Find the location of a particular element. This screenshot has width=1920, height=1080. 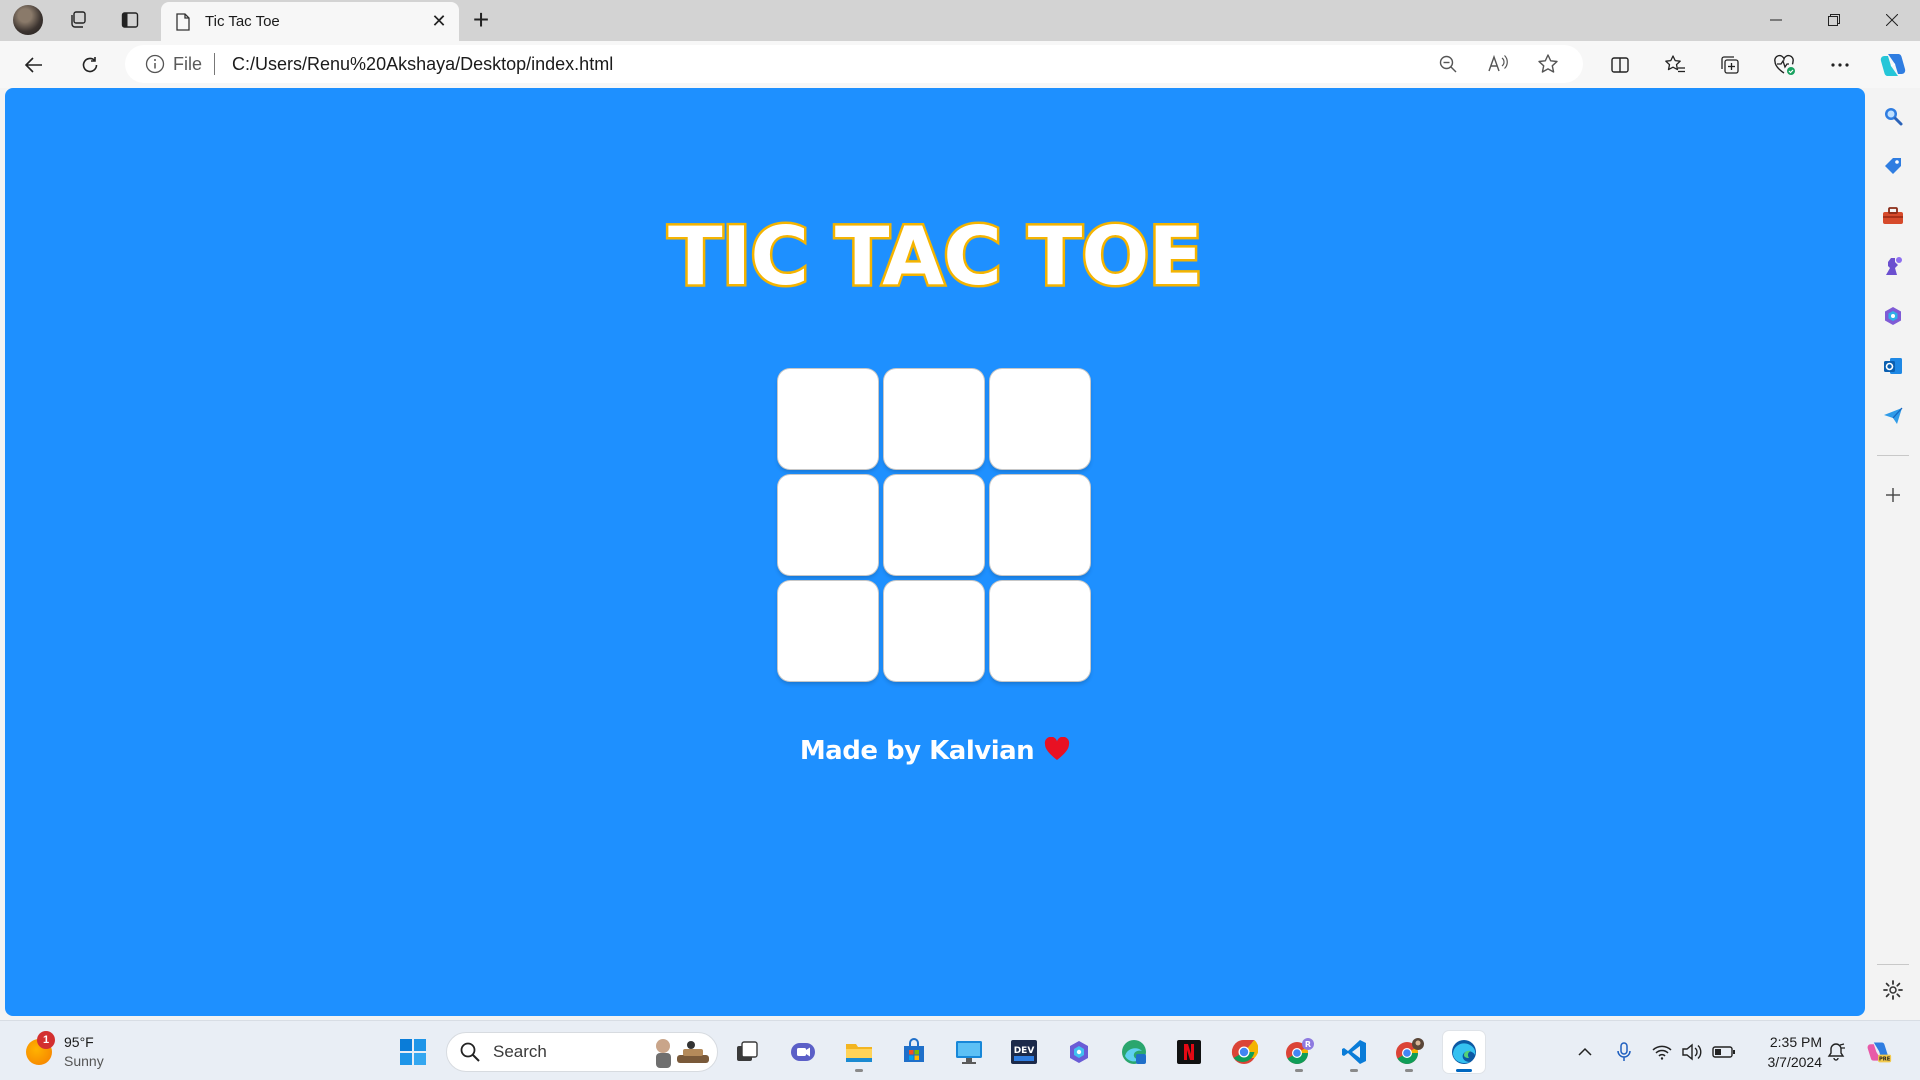

active-tab: Tic Tac Toe ✕ is located at coordinates (310, 21).